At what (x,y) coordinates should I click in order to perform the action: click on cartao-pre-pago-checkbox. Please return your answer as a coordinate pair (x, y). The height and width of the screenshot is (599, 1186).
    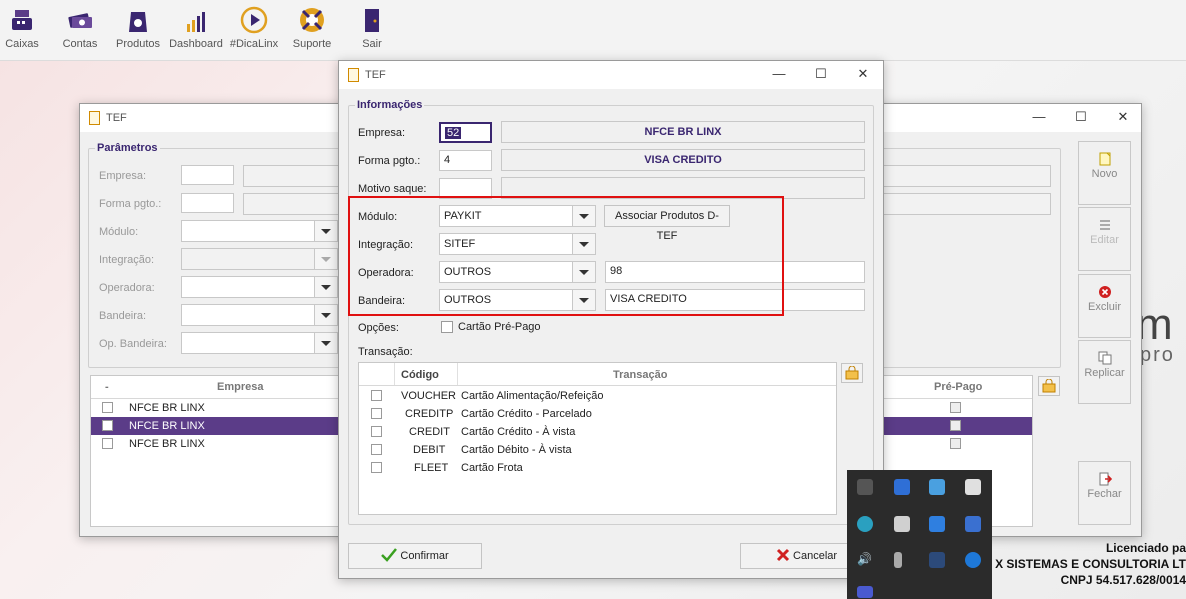
    Looking at the image, I should click on (447, 327).